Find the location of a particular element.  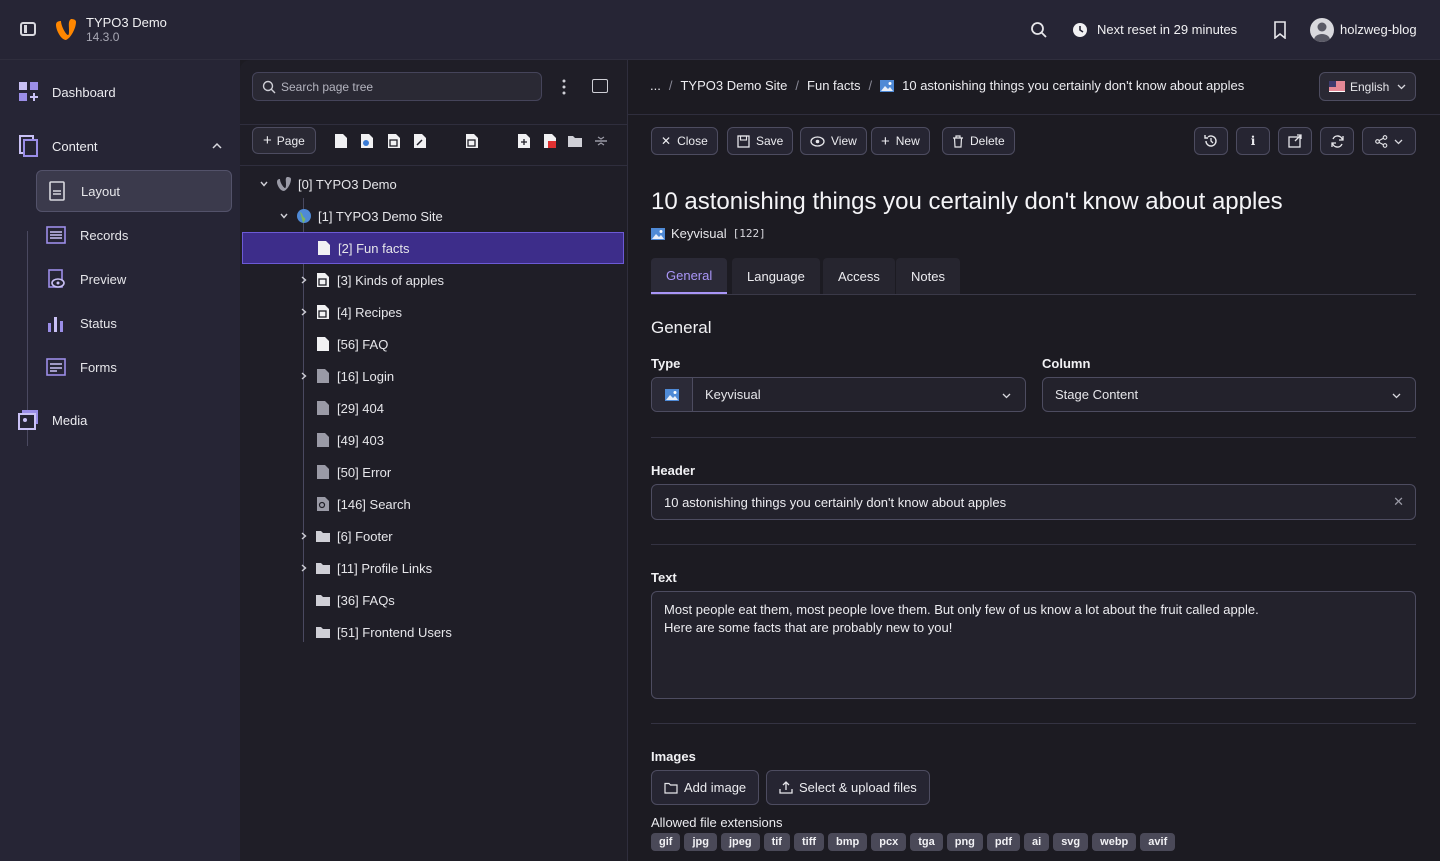

new-page-button: + Page is located at coordinates (284, 140).